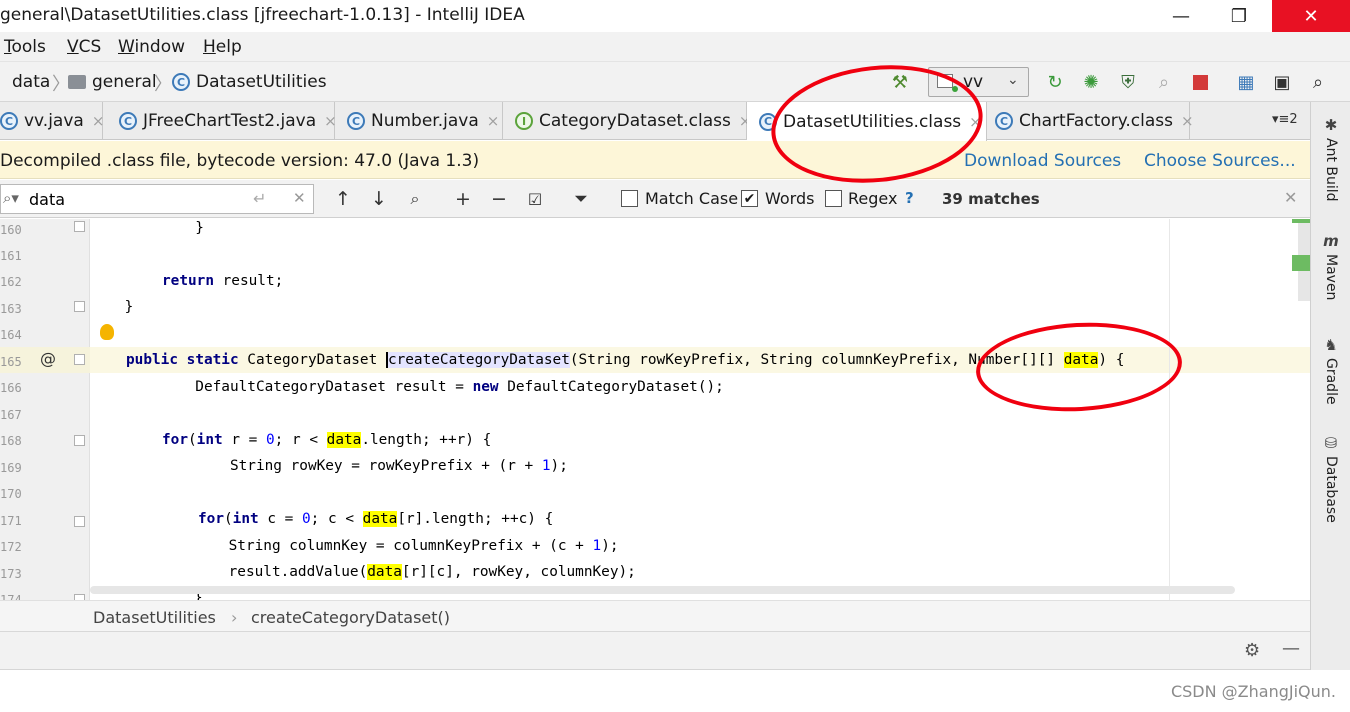 The height and width of the screenshot is (712, 1350). What do you see at coordinates (524, 121) in the screenshot?
I see `interface-icon: I` at bounding box center [524, 121].